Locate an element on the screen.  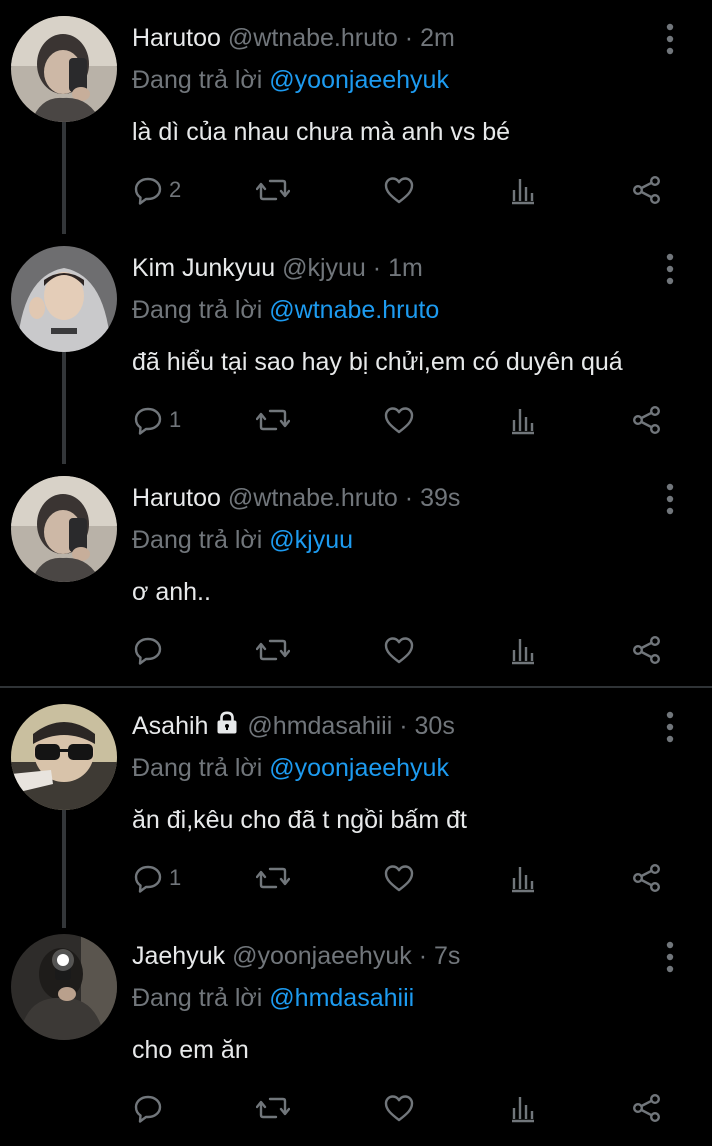
display-name: Asahih is located at coordinates (170, 726).